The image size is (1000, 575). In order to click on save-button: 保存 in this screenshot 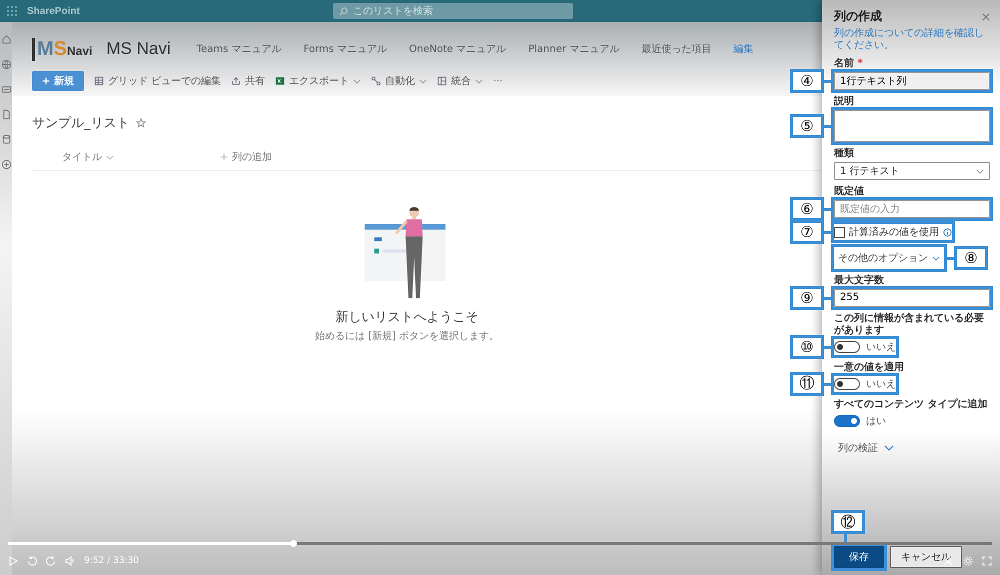, I will do `click(859, 557)`.